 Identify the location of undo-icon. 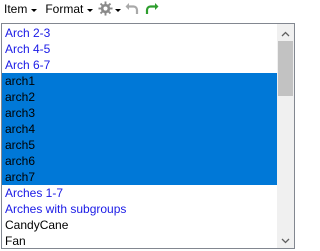
(132, 9).